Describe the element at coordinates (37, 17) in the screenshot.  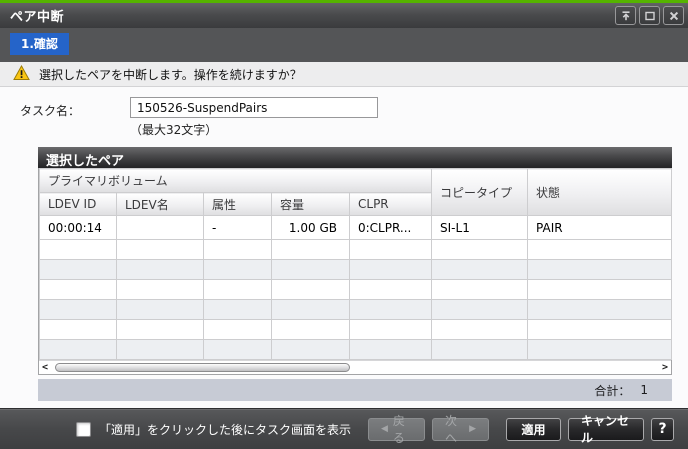
I see `dialog-title: ペア中断` at that location.